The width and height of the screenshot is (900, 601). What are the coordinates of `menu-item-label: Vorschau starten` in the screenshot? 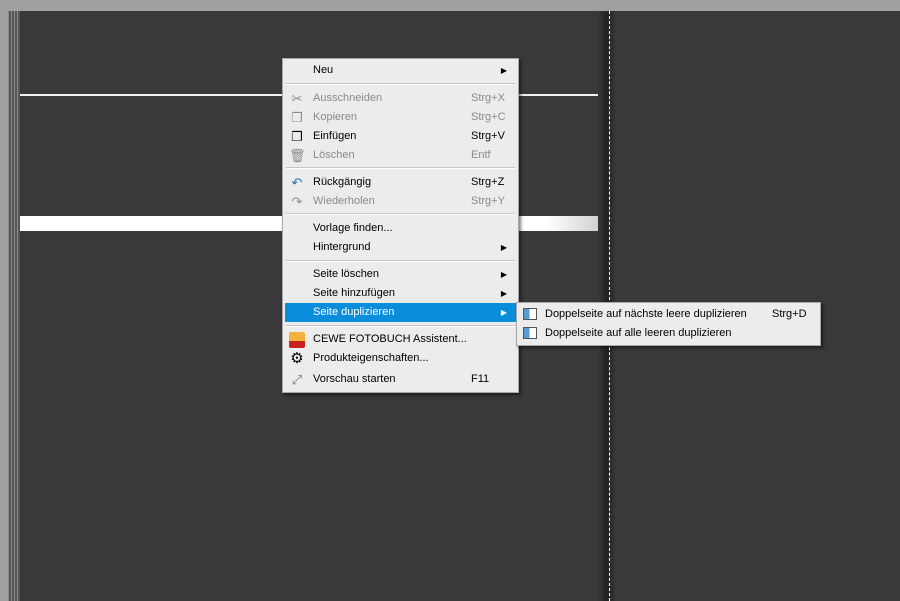 It's located at (354, 379).